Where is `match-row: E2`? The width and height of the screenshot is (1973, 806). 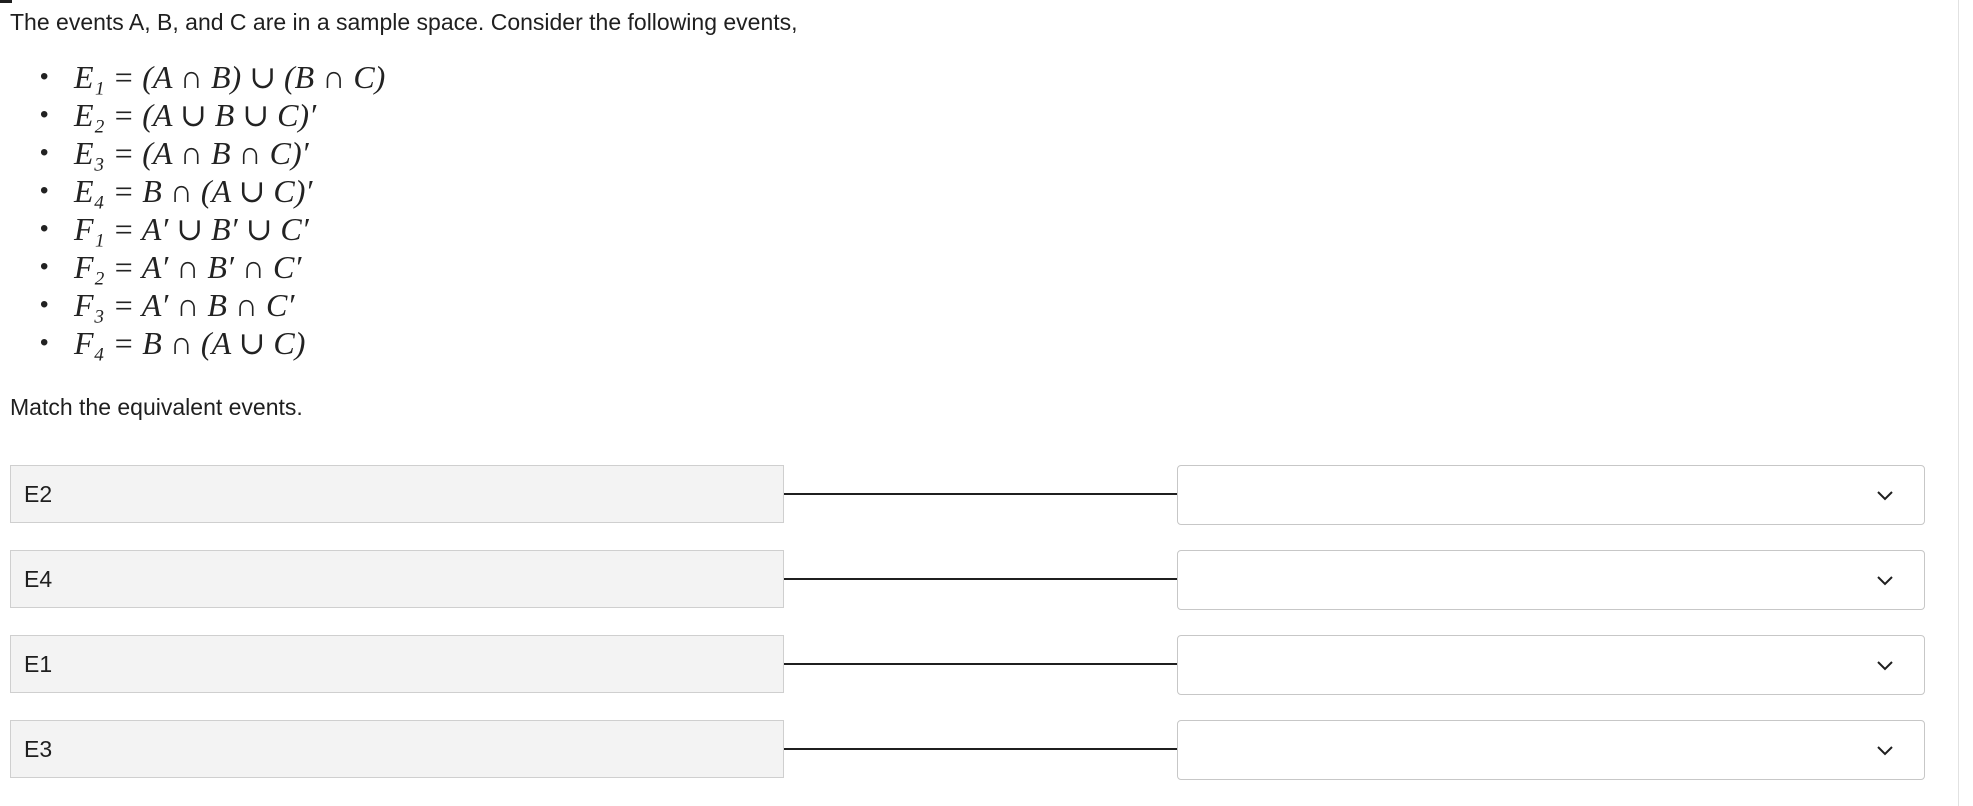 match-row: E2 is located at coordinates (967, 495).